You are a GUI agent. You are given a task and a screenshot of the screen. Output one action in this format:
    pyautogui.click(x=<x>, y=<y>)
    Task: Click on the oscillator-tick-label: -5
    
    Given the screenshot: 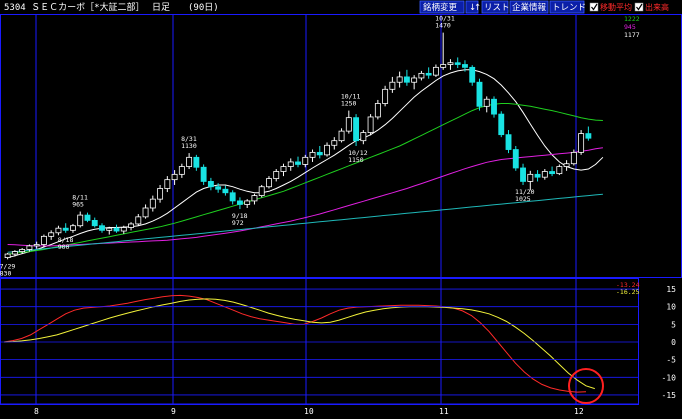 What is the action you would take?
    pyautogui.click(x=671, y=360)
    